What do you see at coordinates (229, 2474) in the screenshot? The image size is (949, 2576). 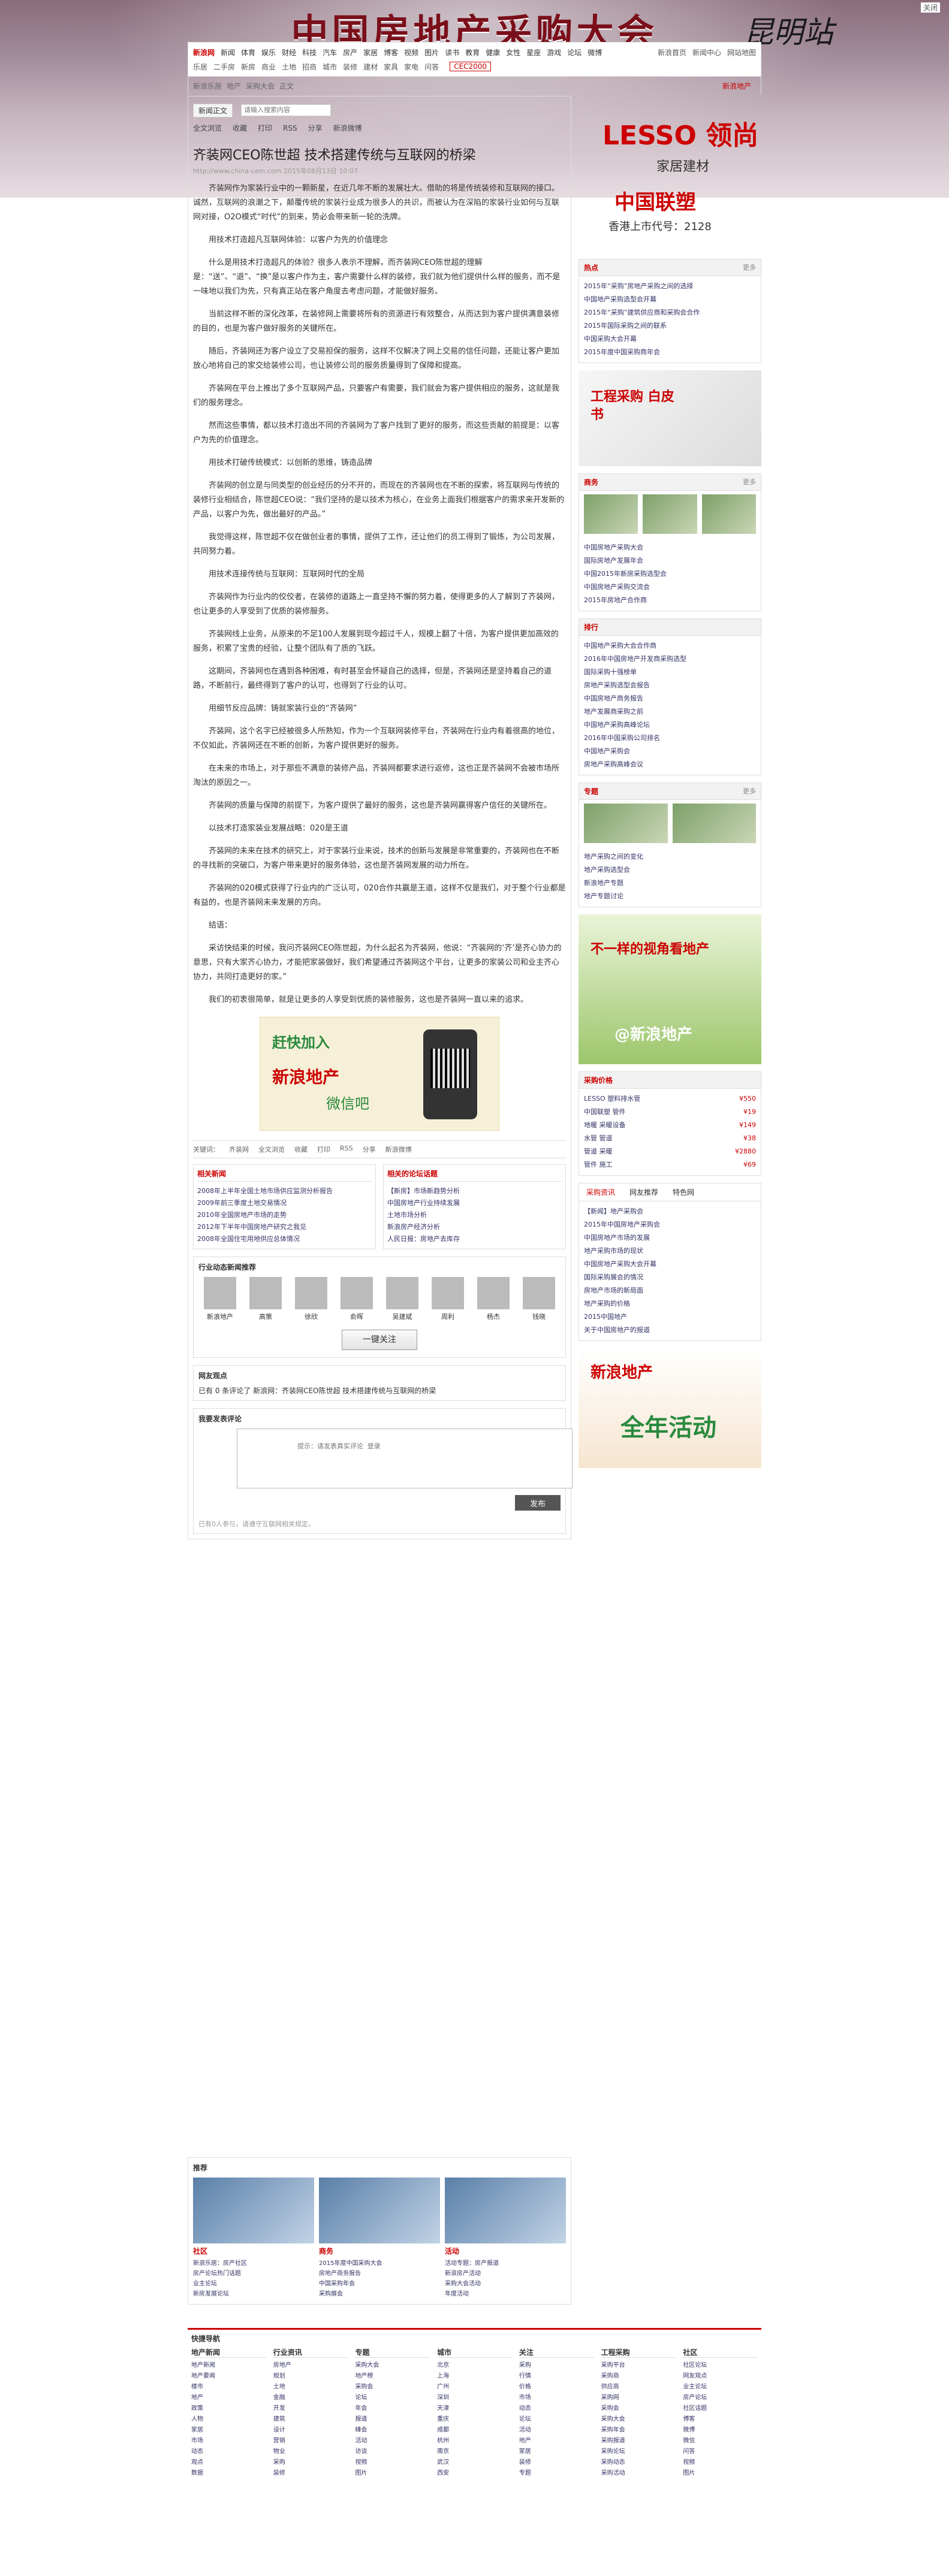 I see `quick-nav-link: 数据` at bounding box center [229, 2474].